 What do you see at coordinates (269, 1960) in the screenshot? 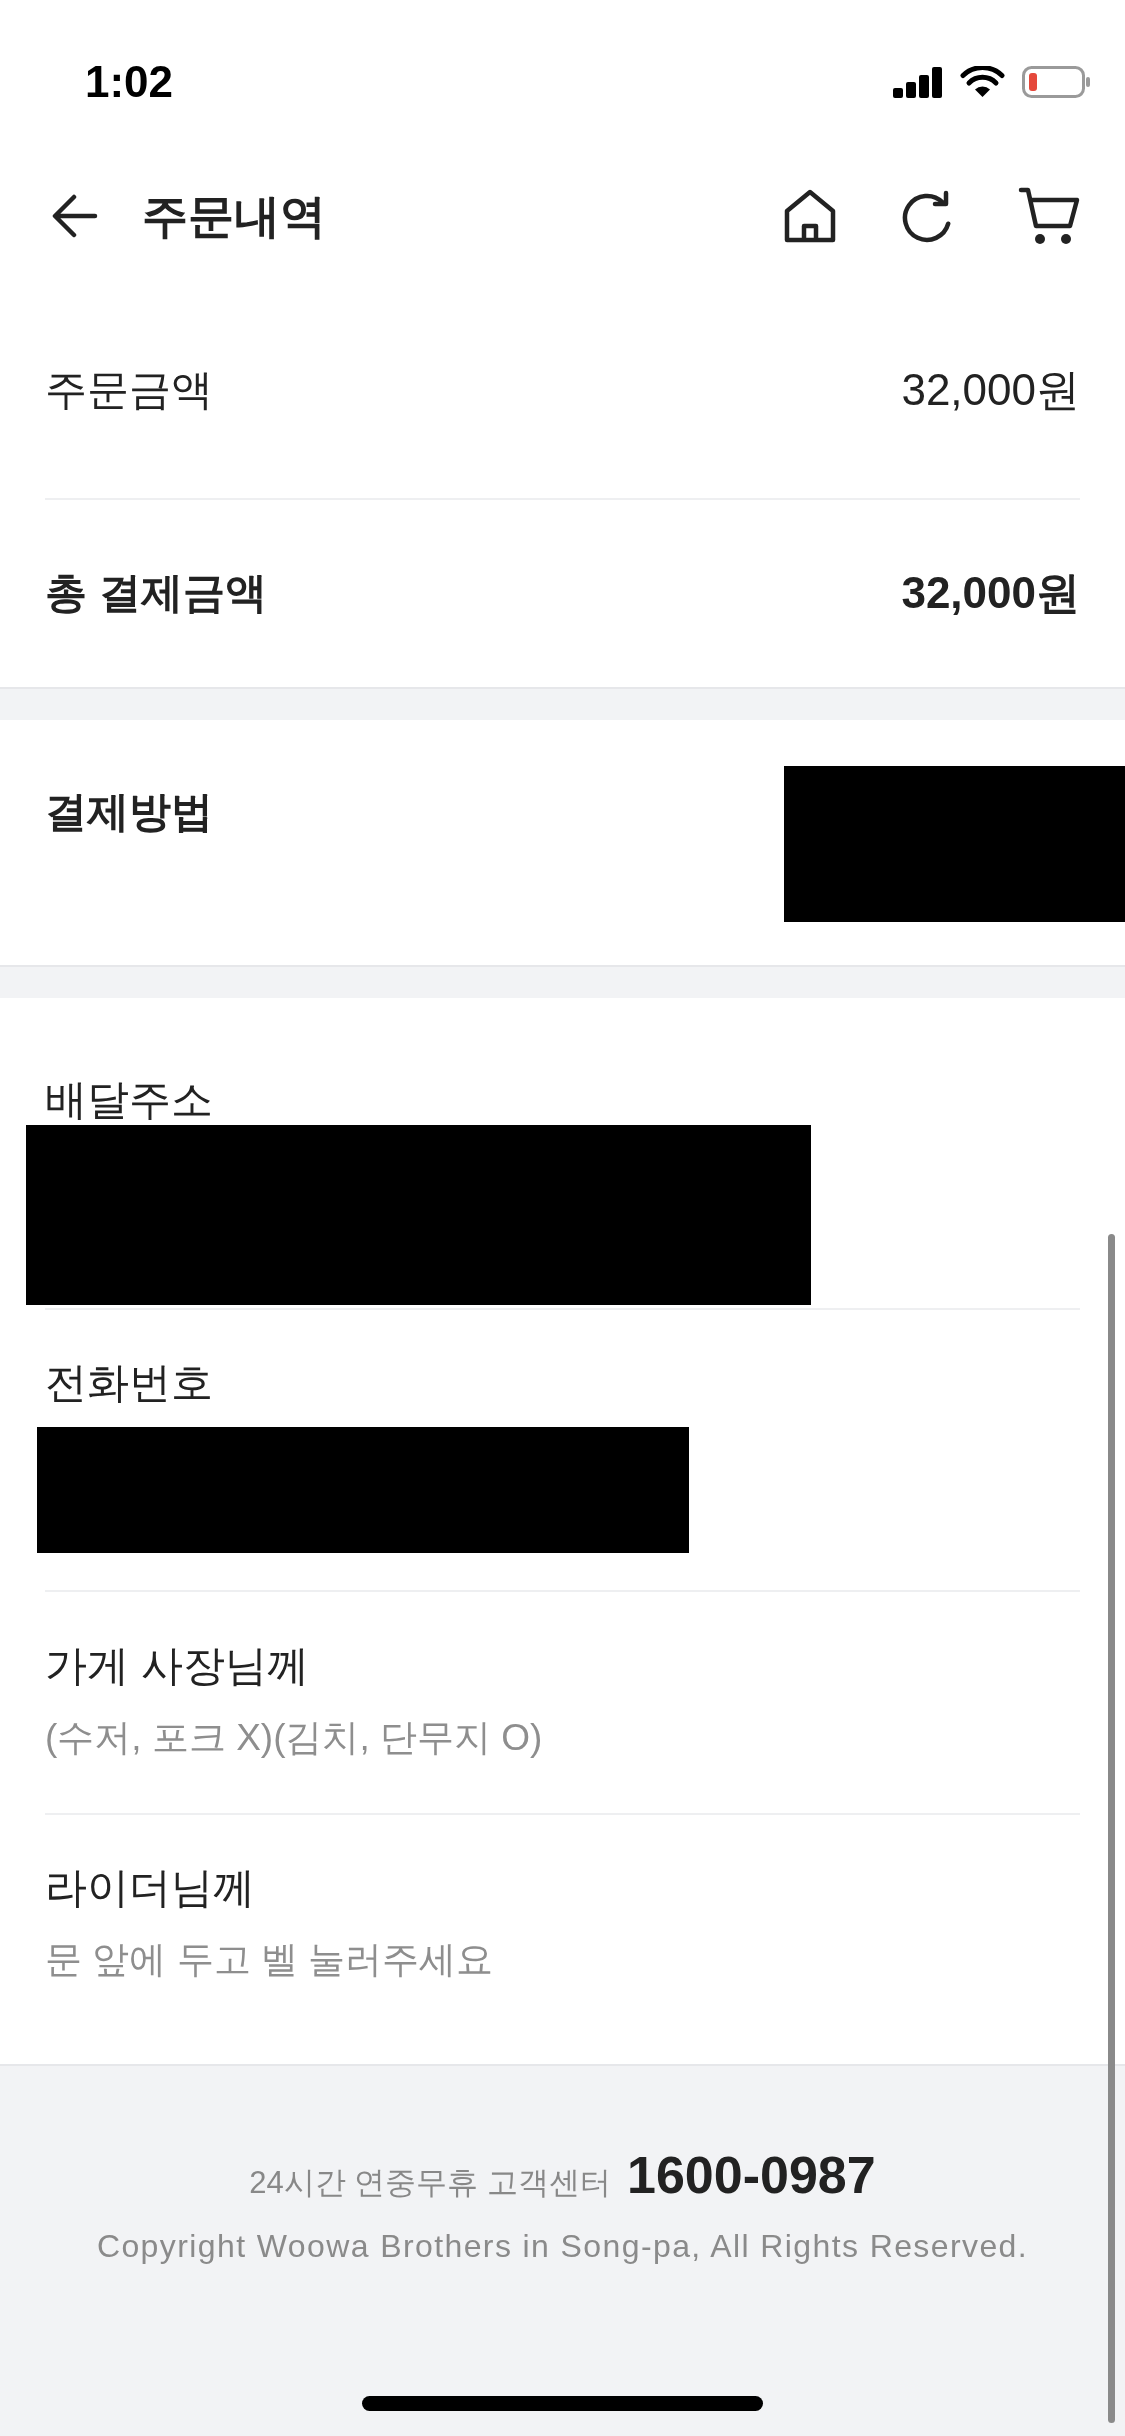
I see `info-value: 문 앞에 두고 벨 눌러주세요` at bounding box center [269, 1960].